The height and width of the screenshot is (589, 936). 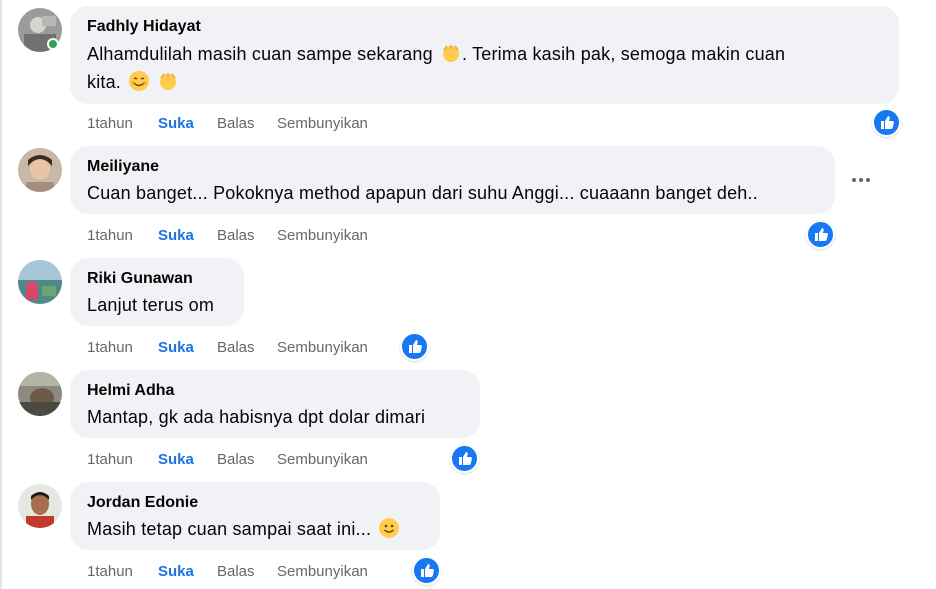 I want to click on left-border, so click(x=1, y=294).